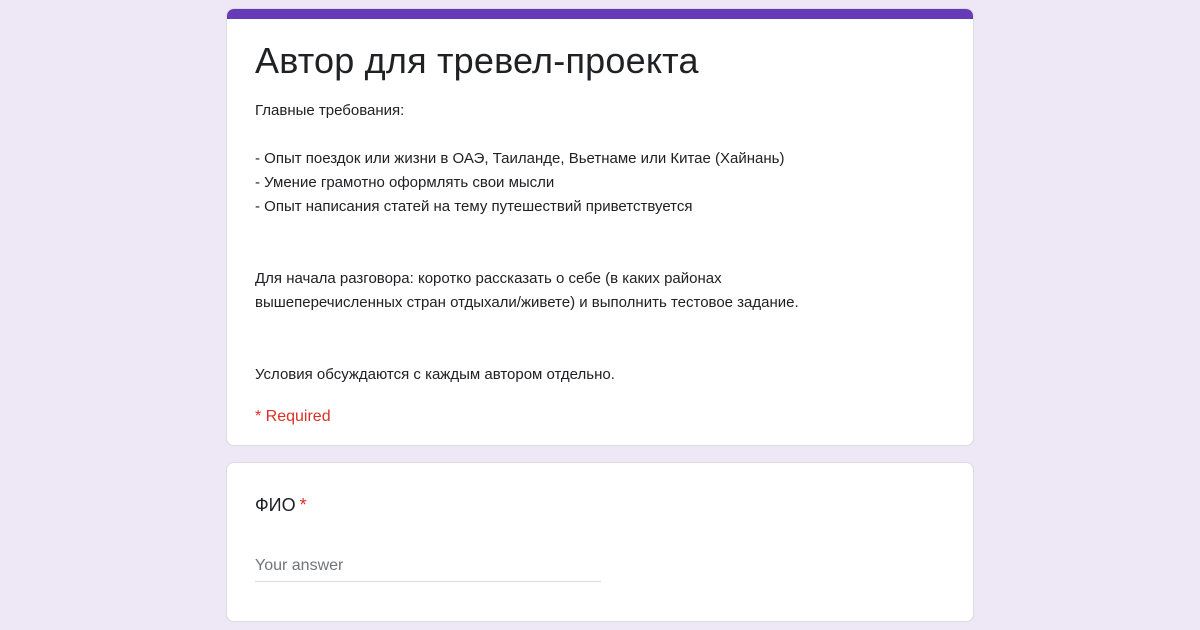 The height and width of the screenshot is (630, 1200). I want to click on form-accent-bar, so click(600, 14).